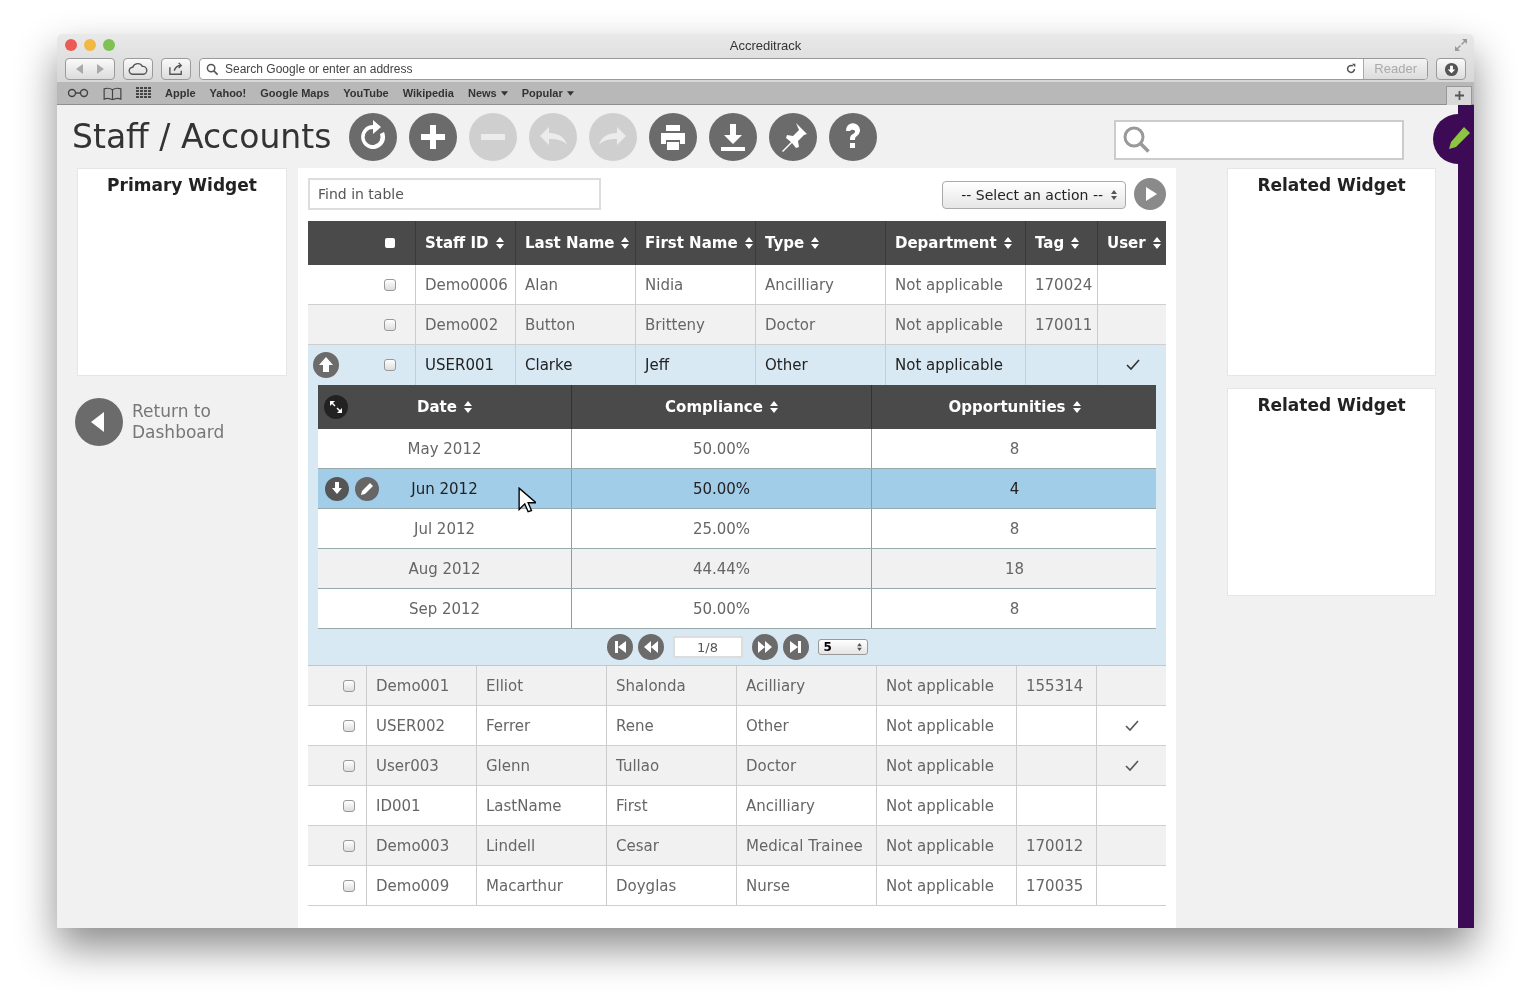  I want to click on print-icon, so click(673, 136).